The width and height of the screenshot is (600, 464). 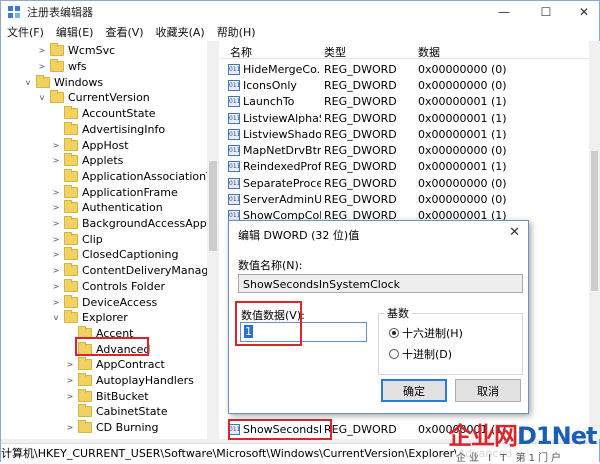 What do you see at coordinates (116, 412) in the screenshot?
I see `tree-item: CabinetState` at bounding box center [116, 412].